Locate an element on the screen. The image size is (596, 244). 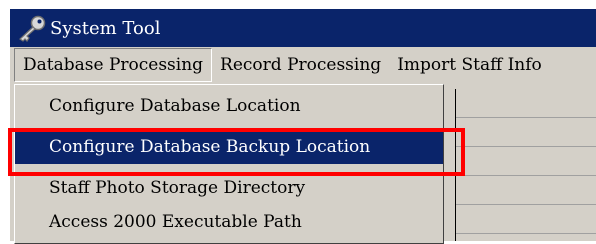
menu-database-processing: Database Processing is located at coordinates (113, 65).